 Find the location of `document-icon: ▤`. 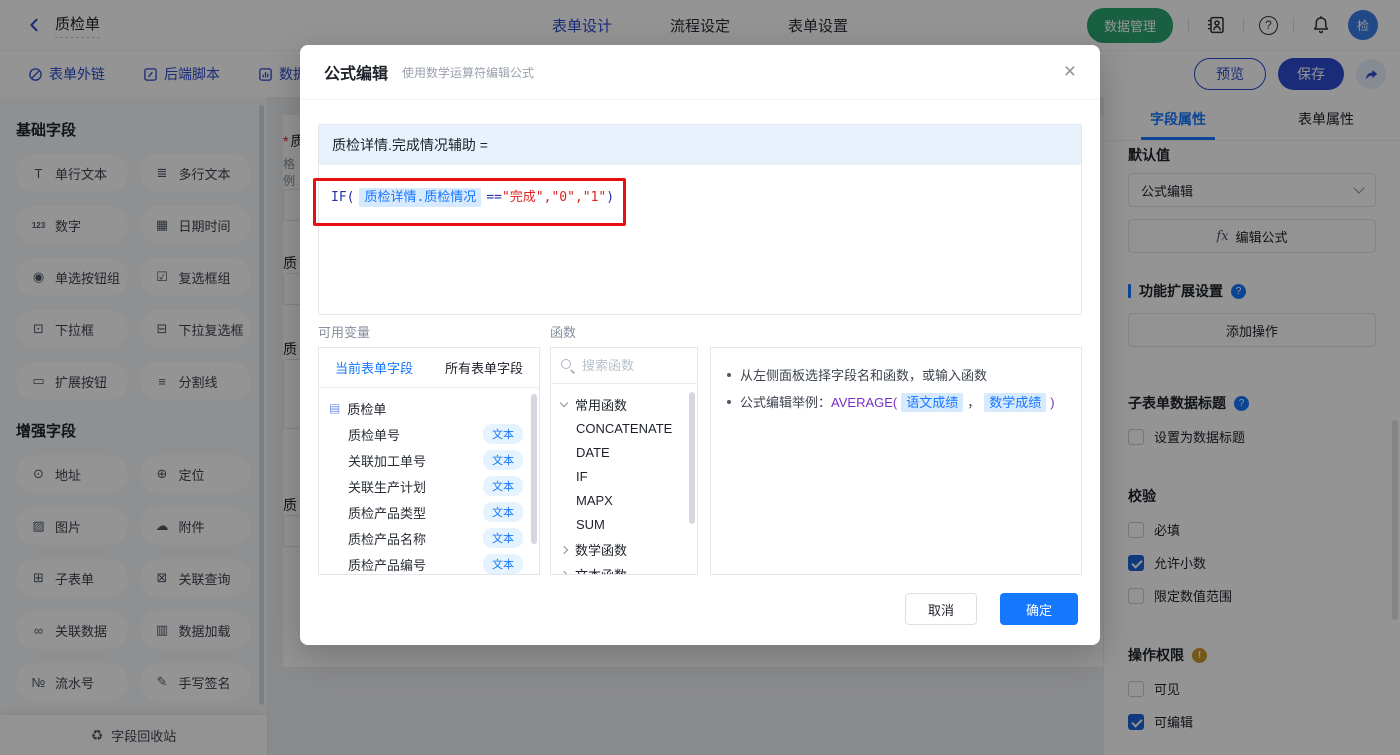

document-icon: ▤ is located at coordinates (335, 408).